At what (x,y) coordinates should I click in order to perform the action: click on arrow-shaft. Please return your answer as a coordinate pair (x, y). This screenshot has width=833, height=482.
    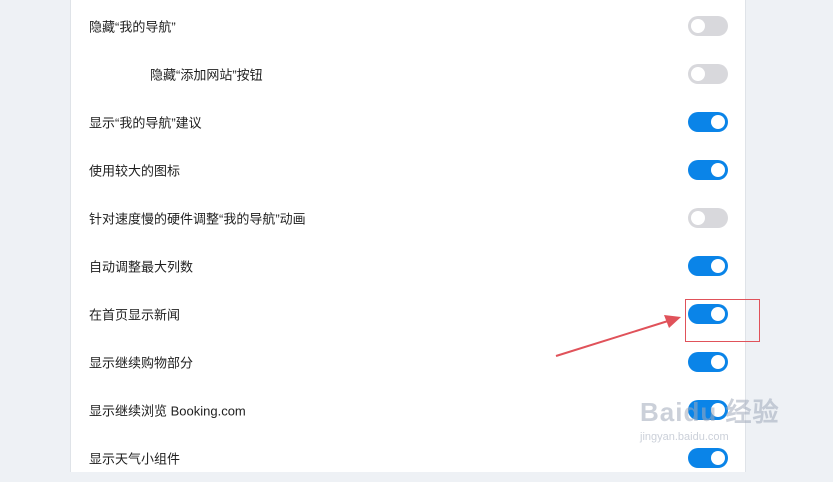
    Looking at the image, I should click on (612, 338).